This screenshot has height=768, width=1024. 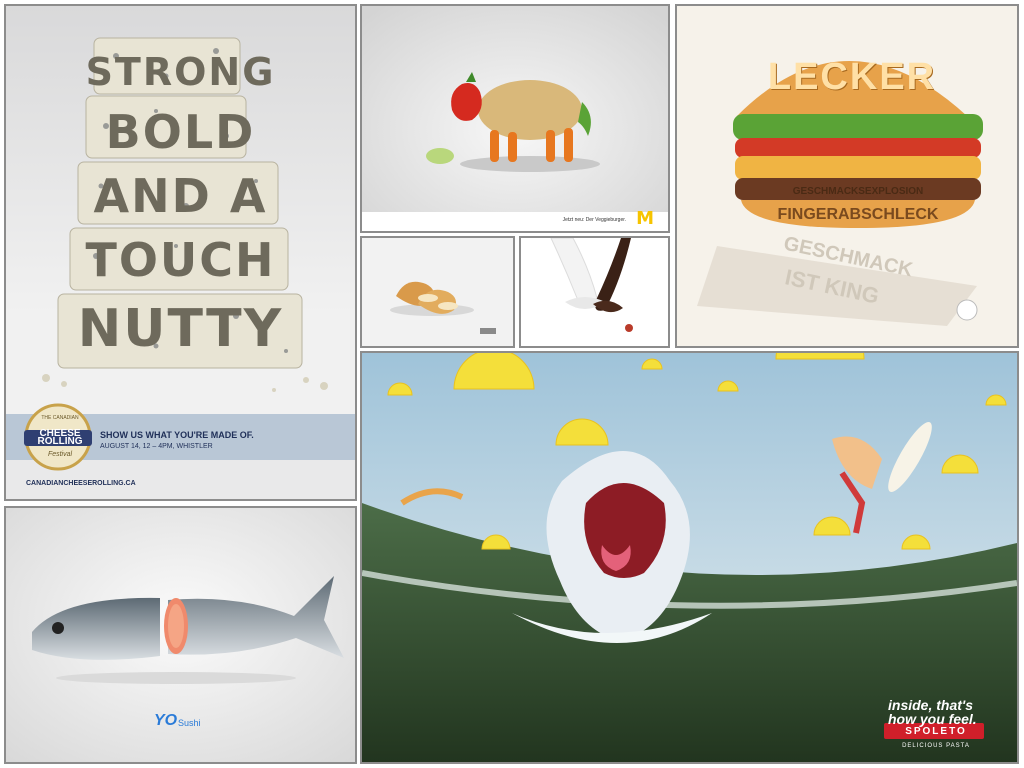 What do you see at coordinates (60, 454) in the screenshot?
I see `cheese-logo-sub: Festival` at bounding box center [60, 454].